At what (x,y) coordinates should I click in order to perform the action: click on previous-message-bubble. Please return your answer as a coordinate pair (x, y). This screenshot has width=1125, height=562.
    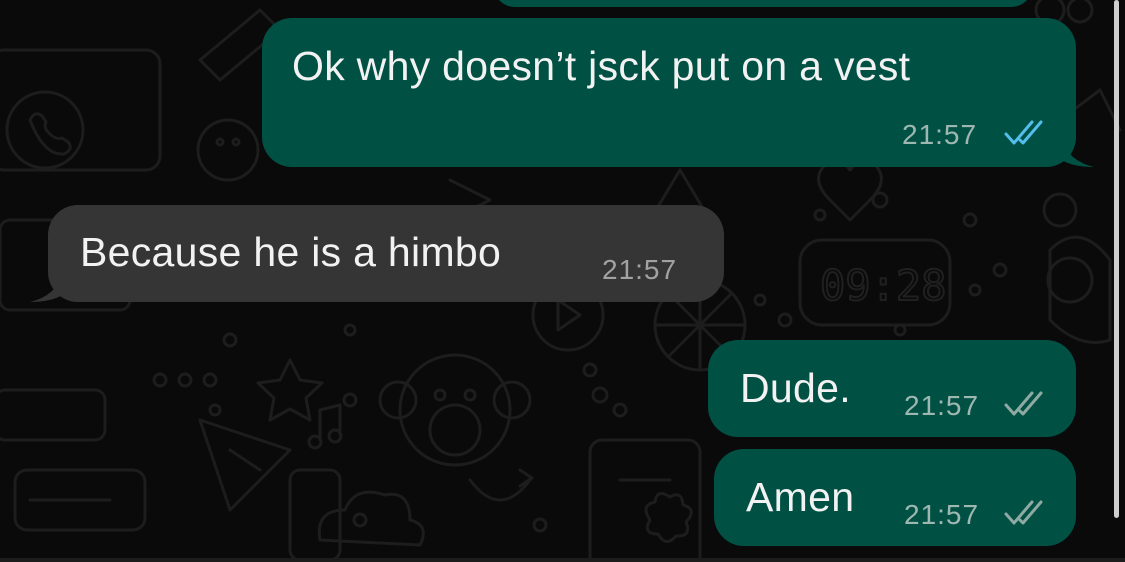
    Looking at the image, I should click on (763, 3).